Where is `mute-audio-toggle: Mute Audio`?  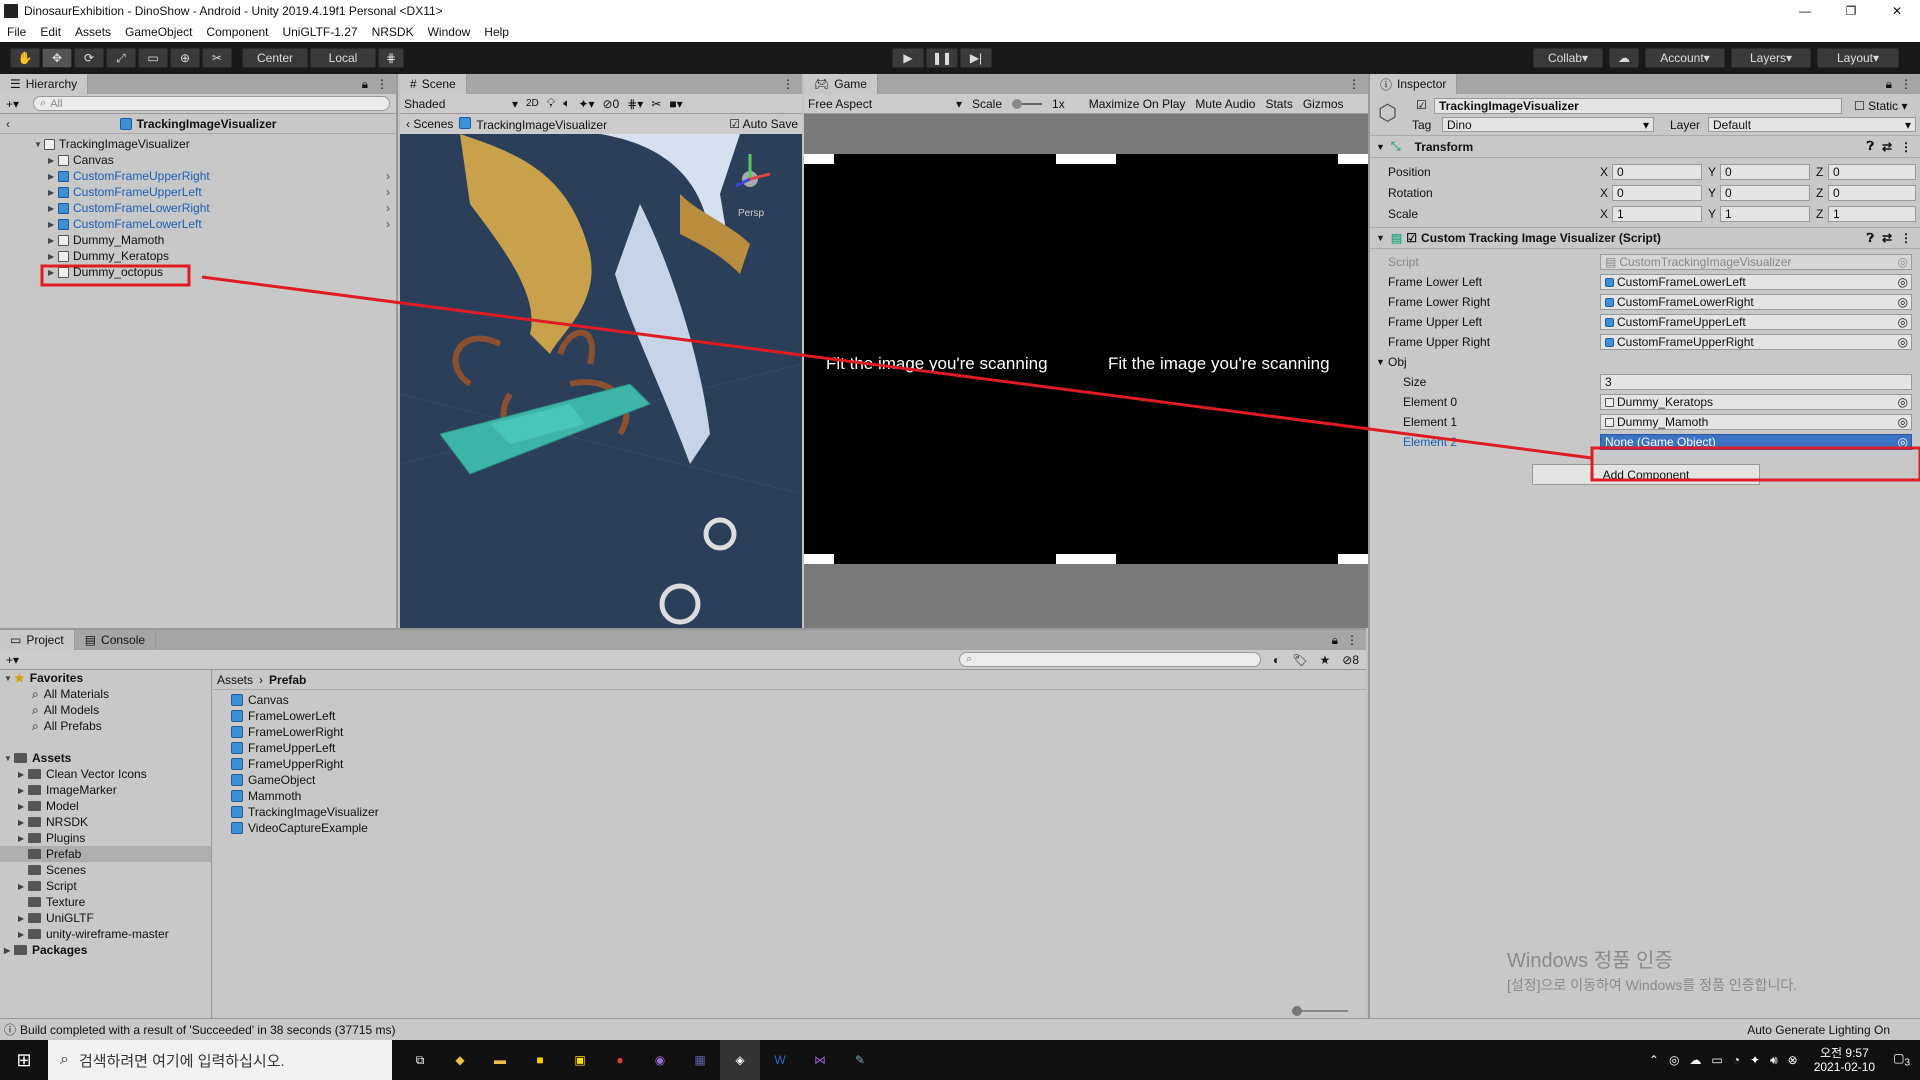
mute-audio-toggle: Mute Audio is located at coordinates (1225, 104).